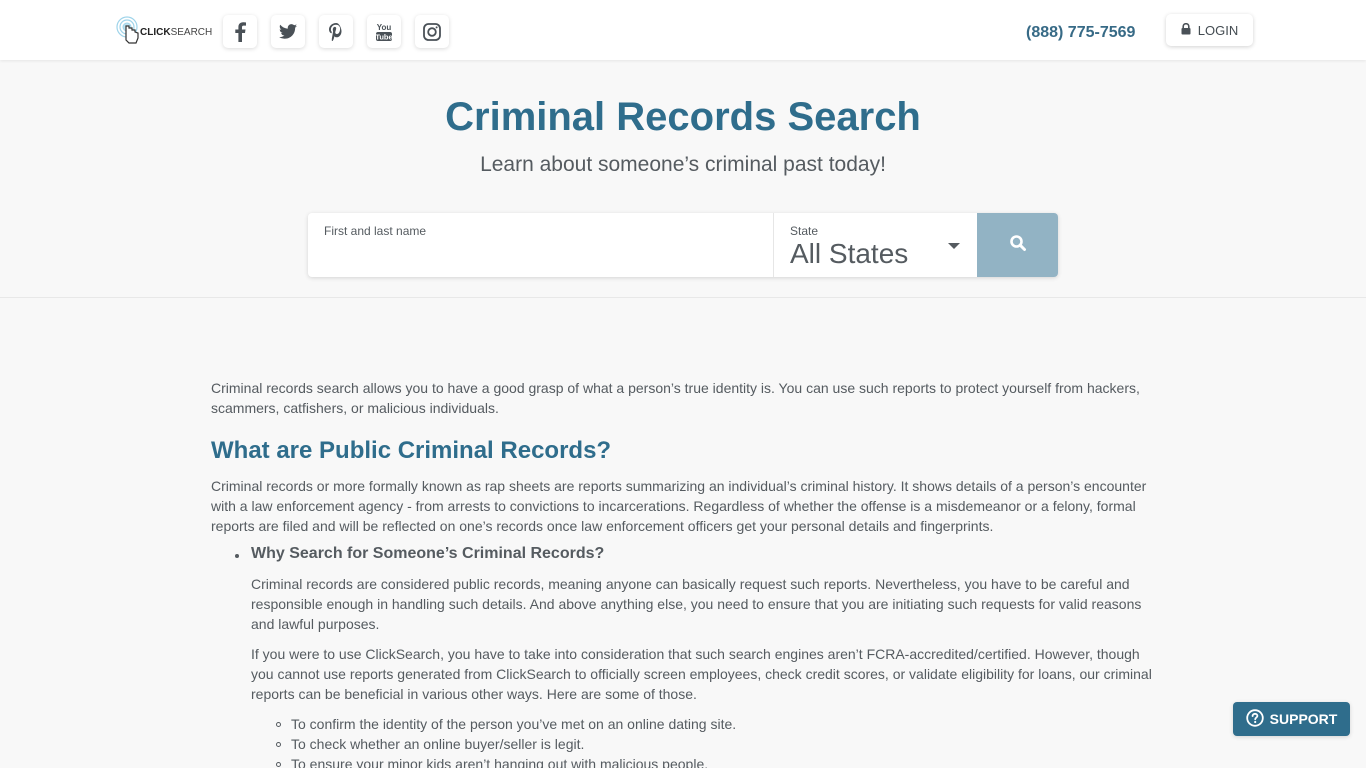 Image resolution: width=1366 pixels, height=768 pixels. I want to click on facebook-icon, so click(240, 31).